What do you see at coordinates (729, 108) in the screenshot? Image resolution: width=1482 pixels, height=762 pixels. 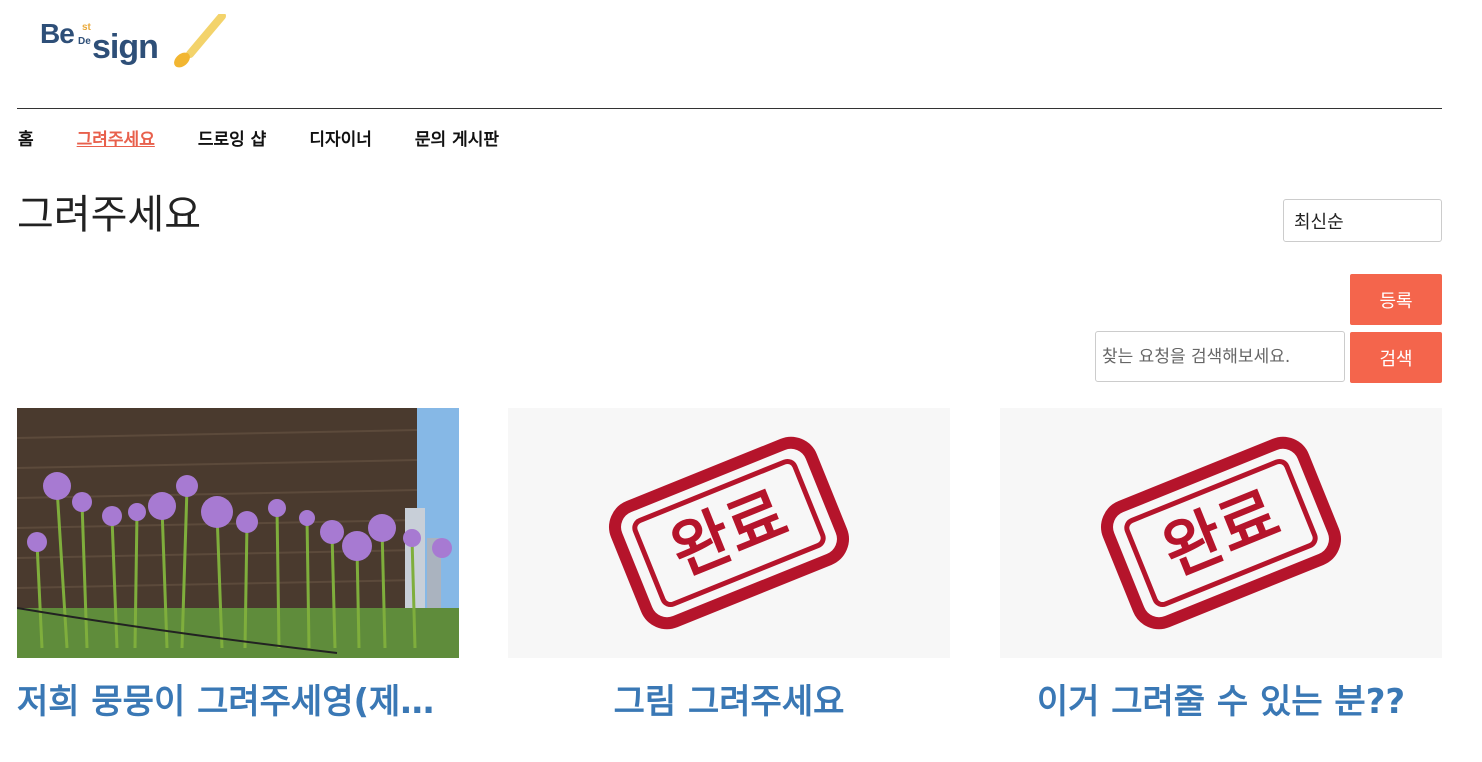 I see `header-divider` at bounding box center [729, 108].